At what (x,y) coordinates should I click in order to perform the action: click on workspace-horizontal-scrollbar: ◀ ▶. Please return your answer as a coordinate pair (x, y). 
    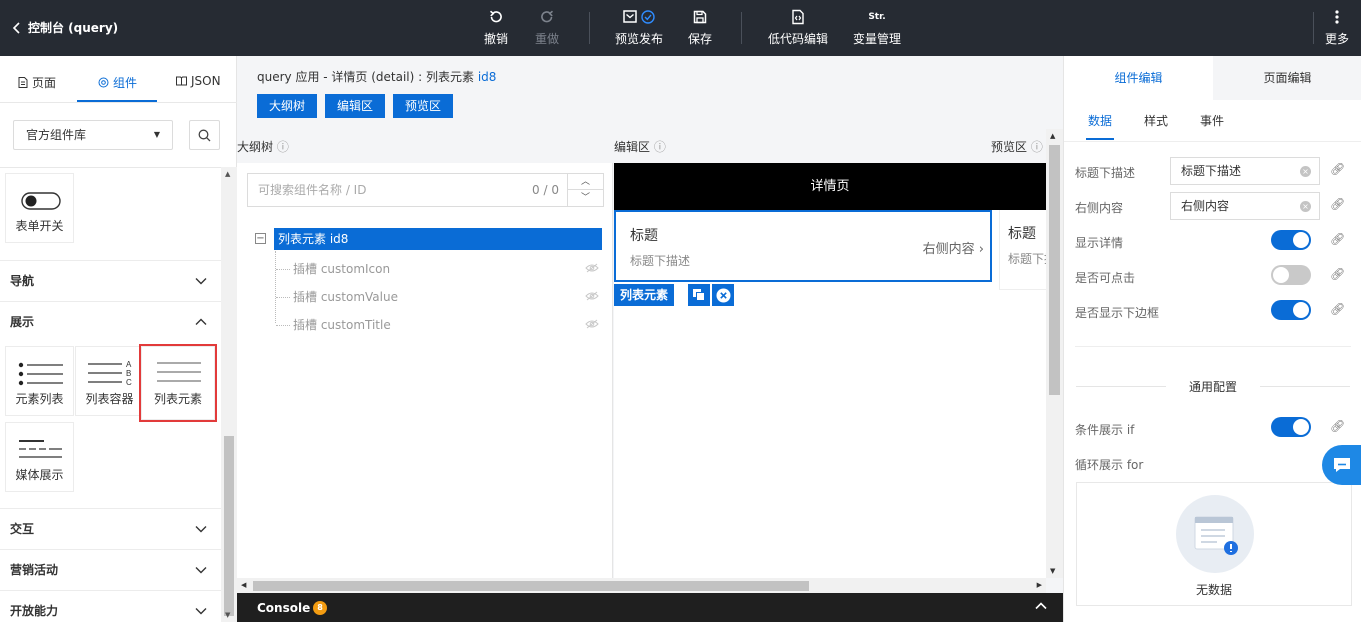
    Looking at the image, I should click on (641, 585).